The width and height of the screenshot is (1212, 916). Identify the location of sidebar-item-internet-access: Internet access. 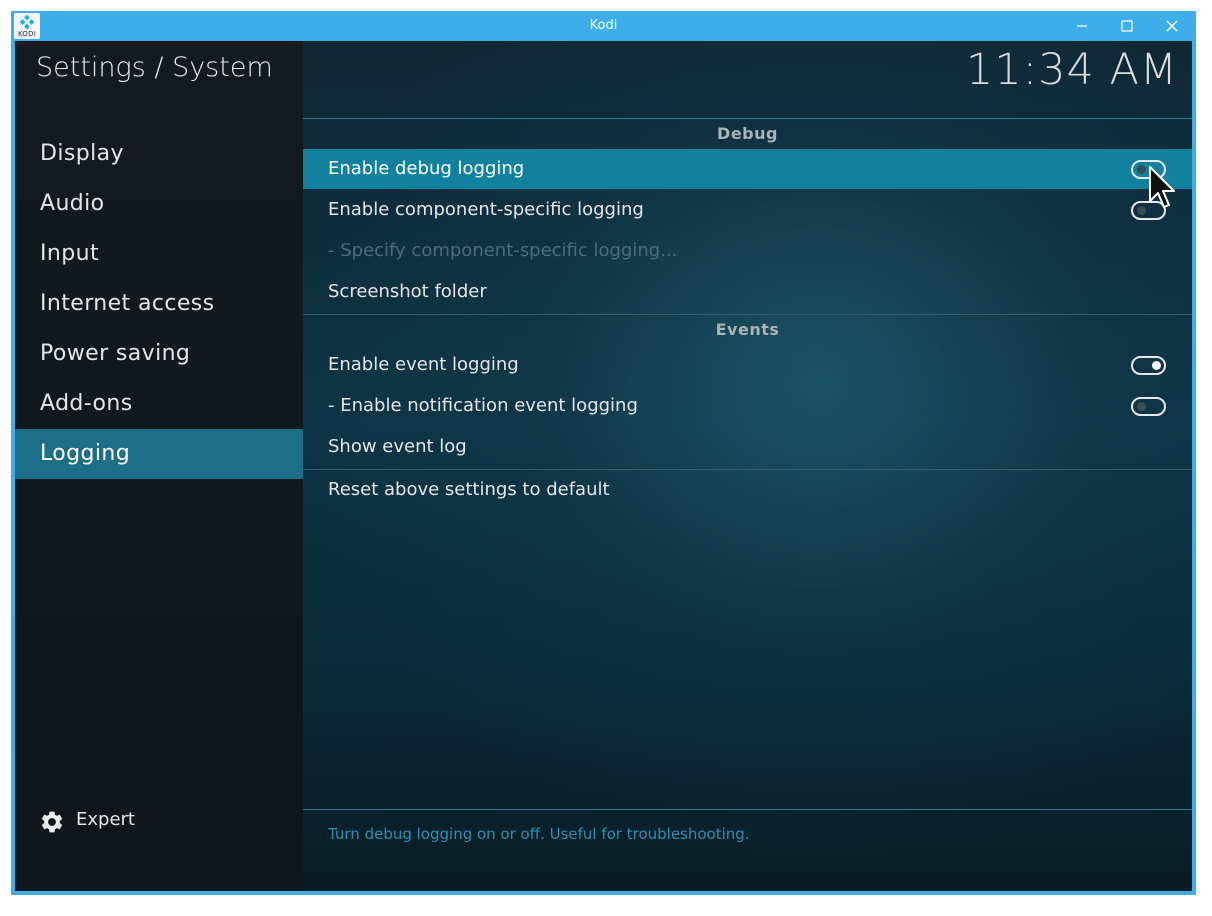
(159, 304).